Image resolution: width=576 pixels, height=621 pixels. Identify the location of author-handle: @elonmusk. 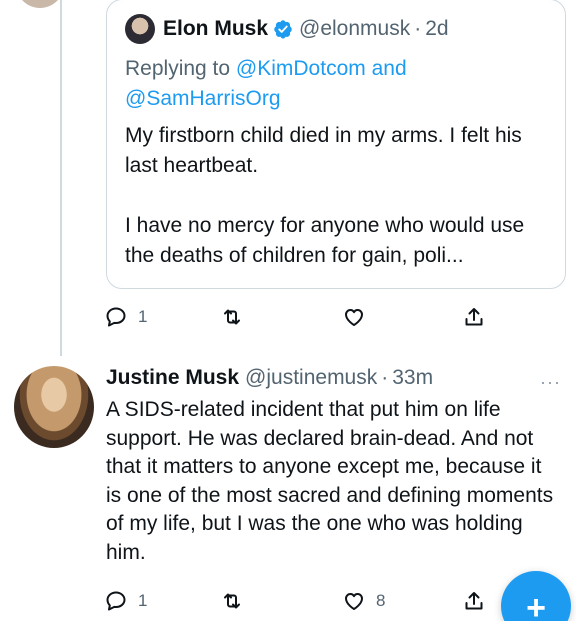
(354, 29).